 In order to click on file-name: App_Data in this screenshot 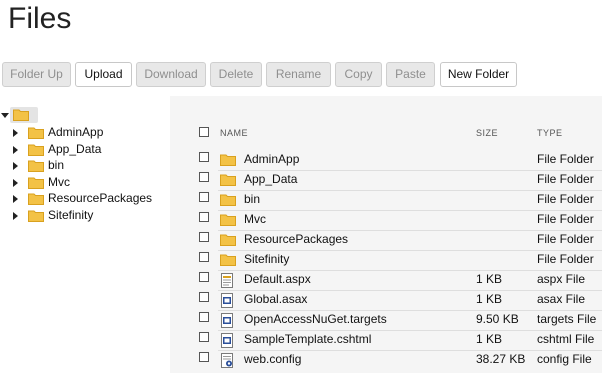, I will do `click(271, 179)`.